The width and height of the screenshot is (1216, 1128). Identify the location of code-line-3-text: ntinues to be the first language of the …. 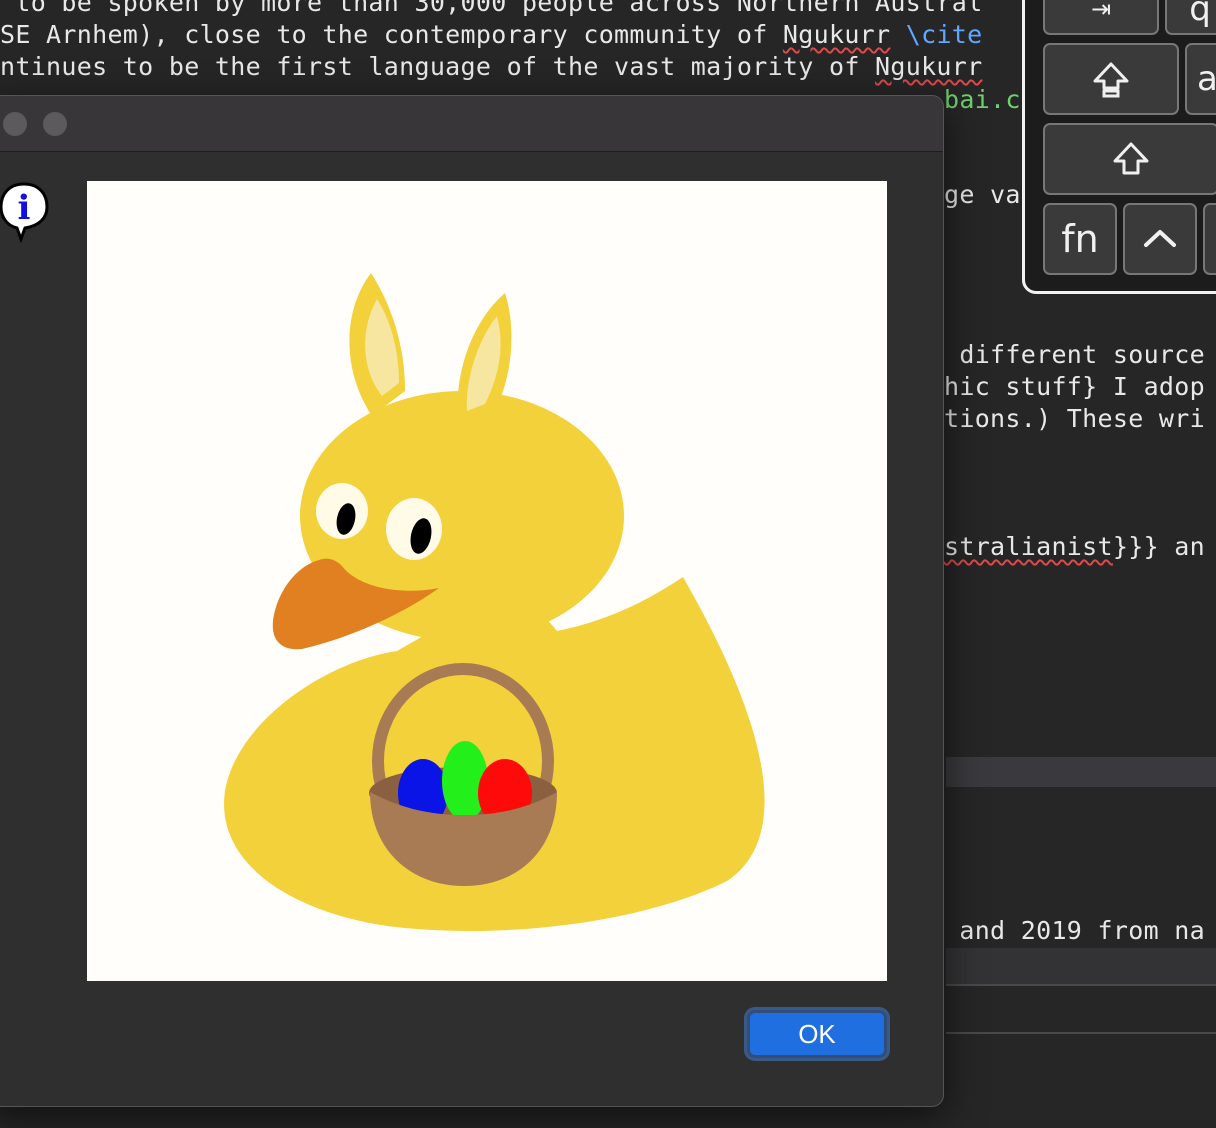
(438, 66).